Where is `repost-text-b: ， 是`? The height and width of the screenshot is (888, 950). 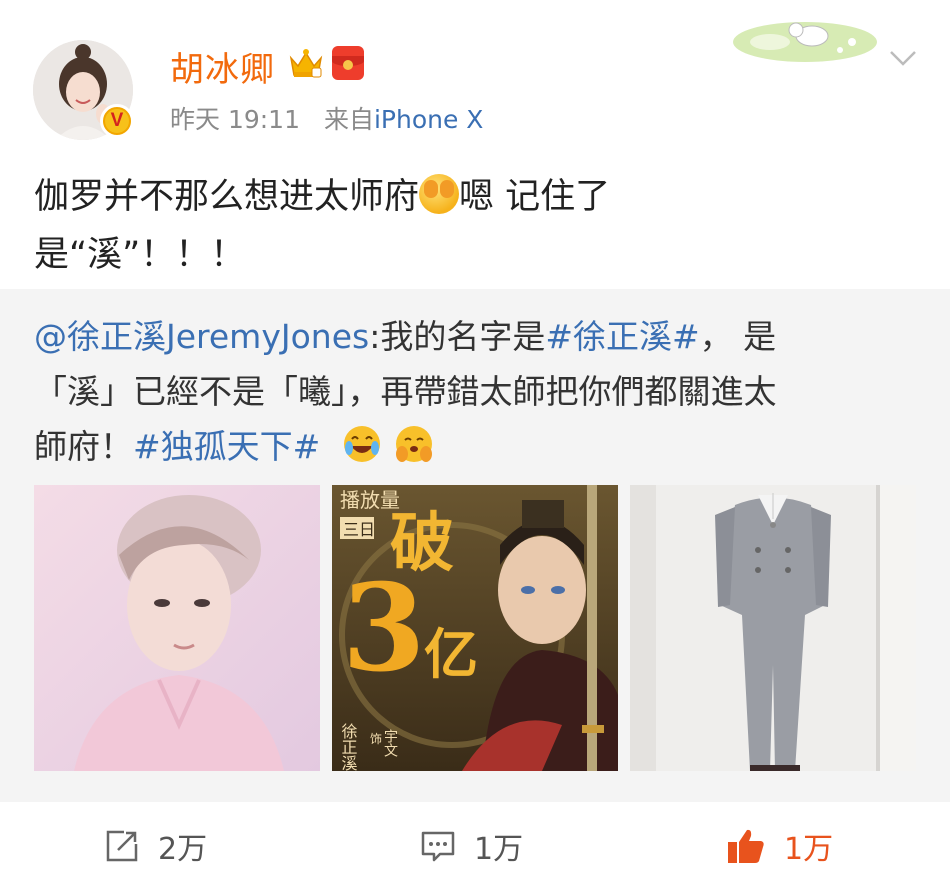
repost-text-b: ， 是 is located at coordinates (738, 336).